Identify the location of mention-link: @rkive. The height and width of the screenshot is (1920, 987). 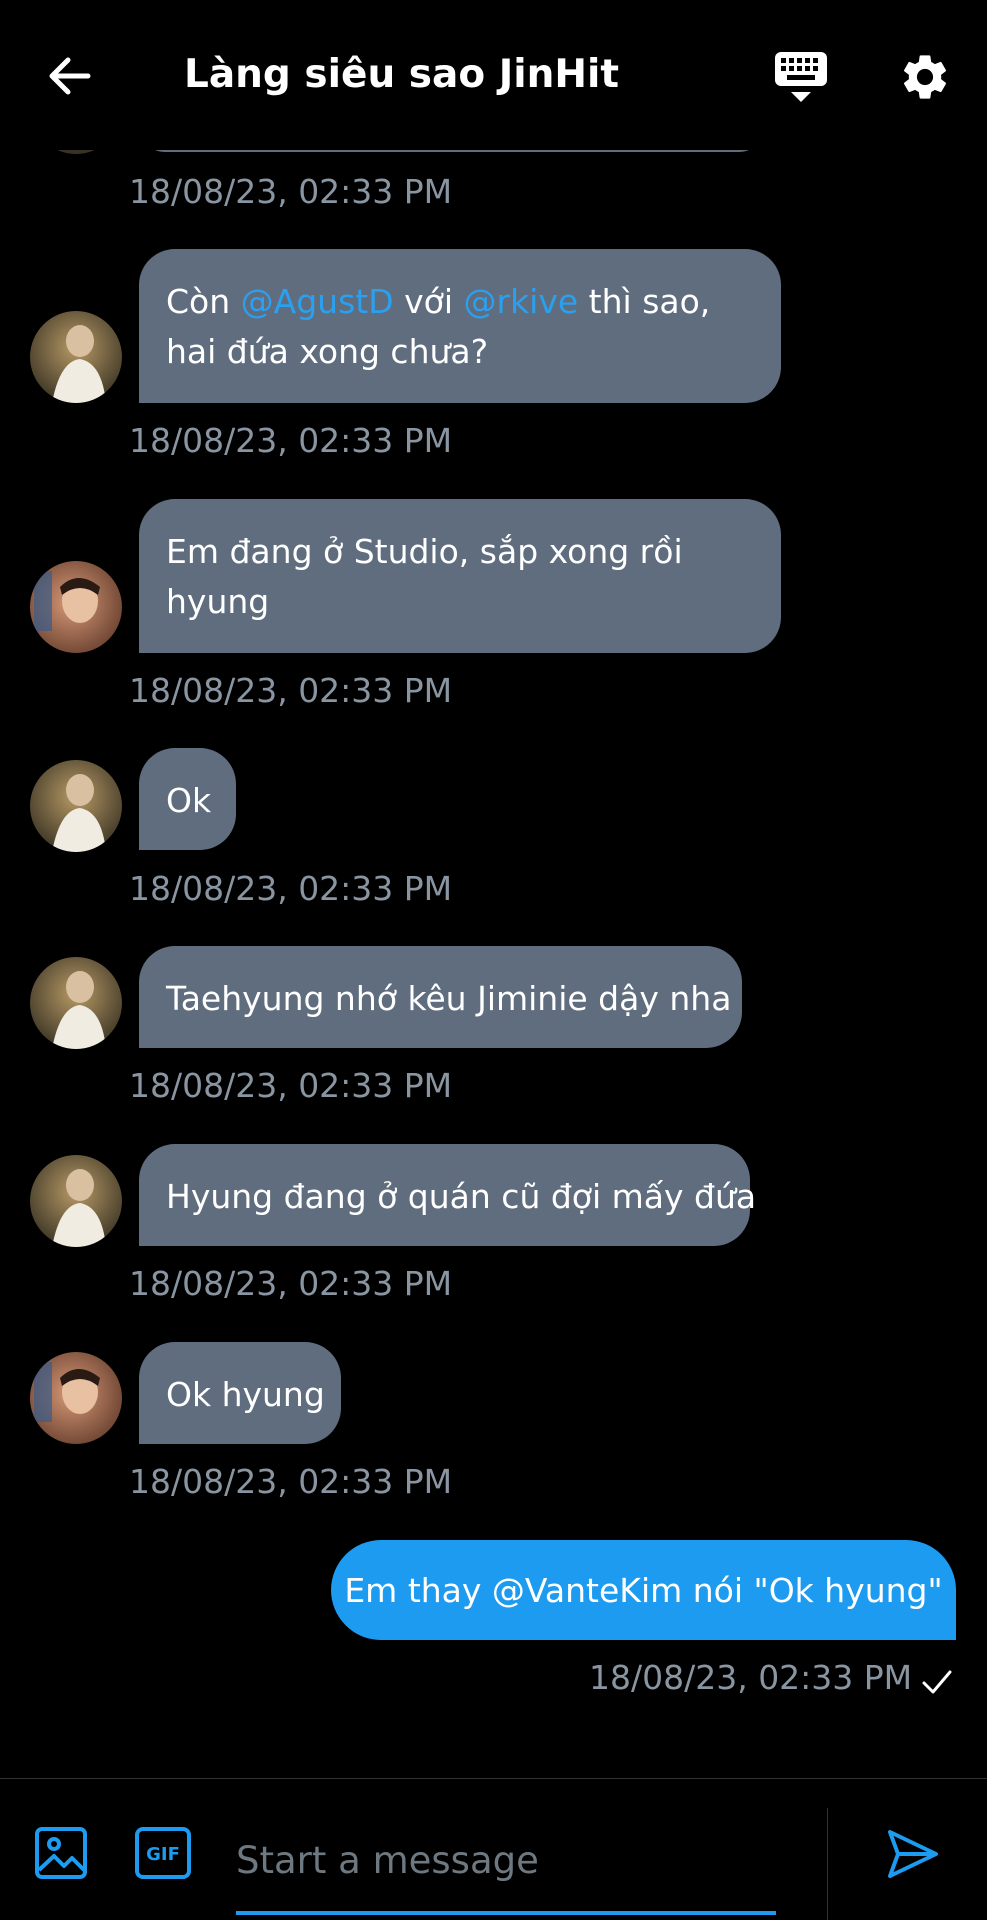
(521, 301).